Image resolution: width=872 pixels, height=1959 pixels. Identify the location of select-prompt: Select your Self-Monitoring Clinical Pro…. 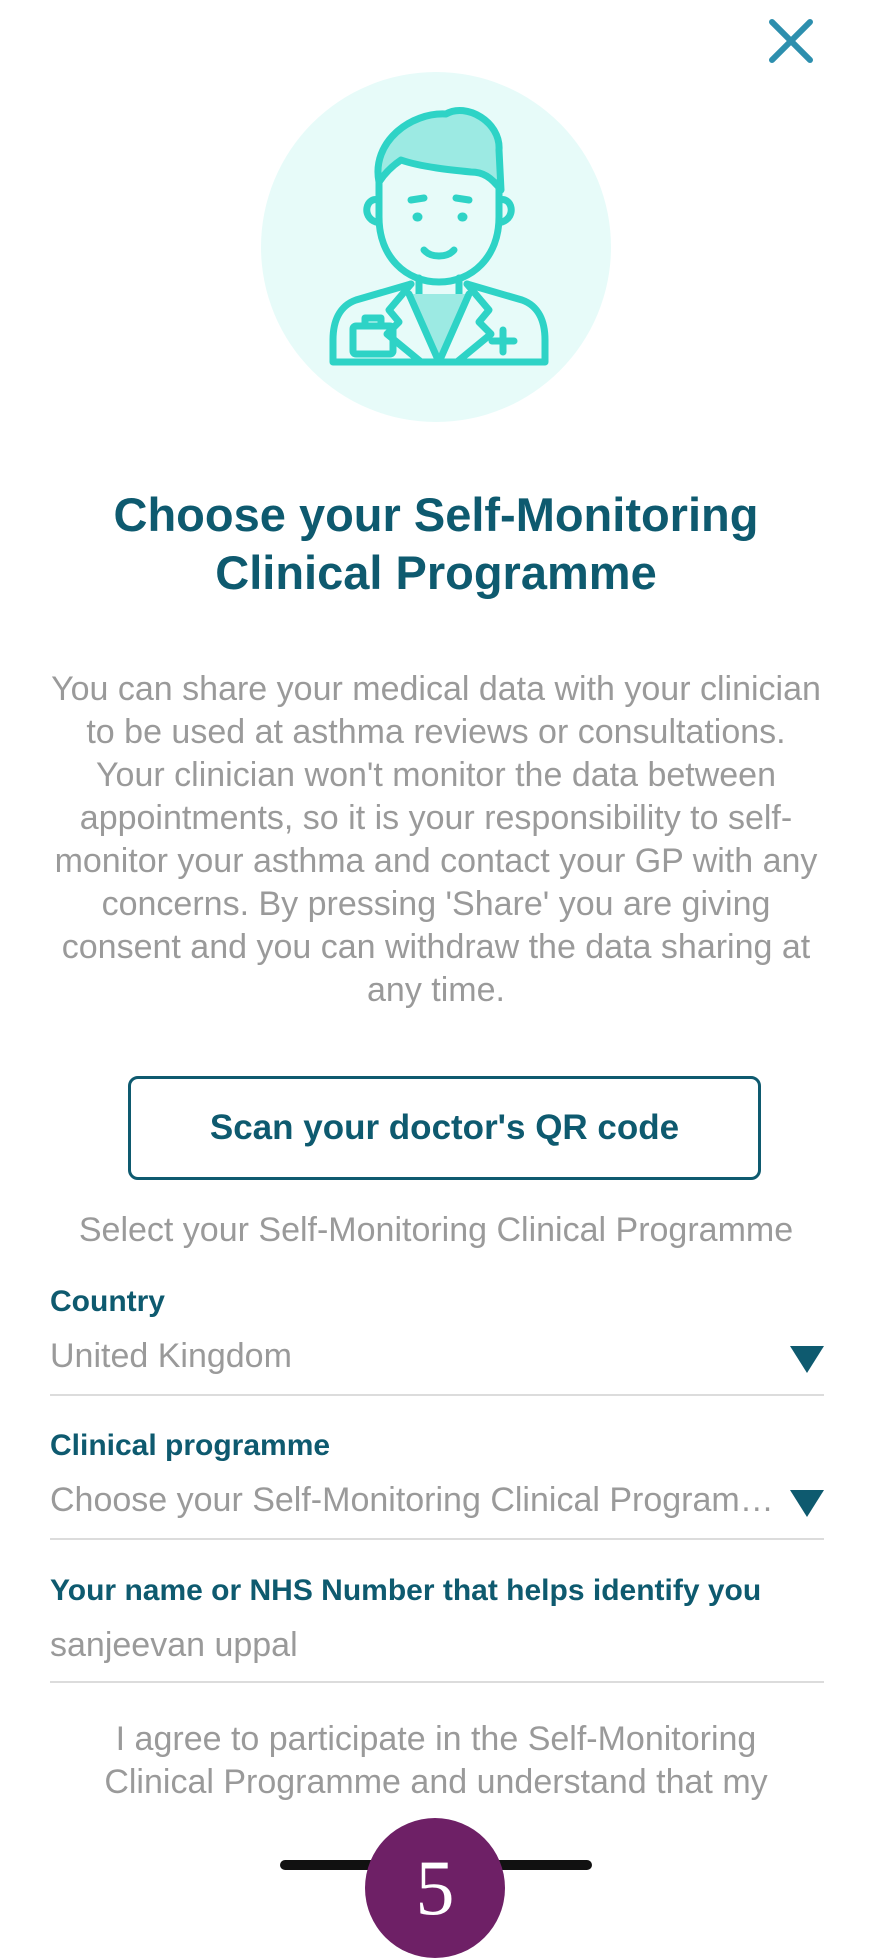
(436, 1230).